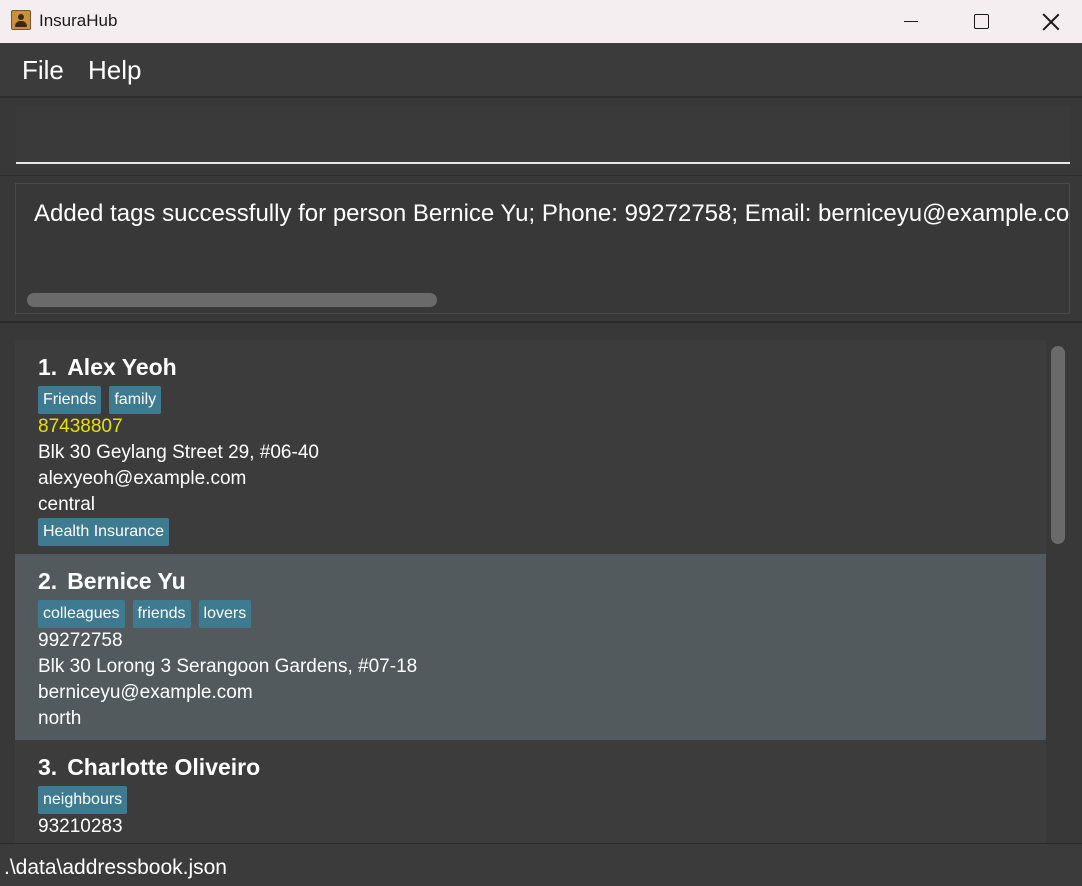 Image resolution: width=1082 pixels, height=886 pixels. Describe the element at coordinates (115, 867) in the screenshot. I see `status-file-path: .\data\addressbook.json` at that location.